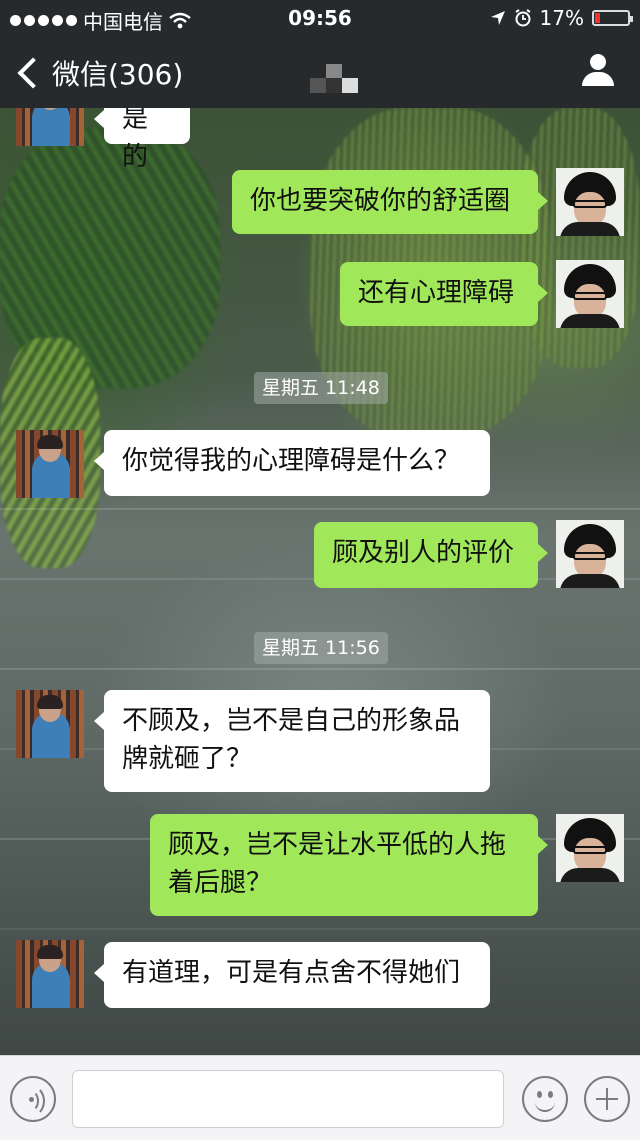  I want to click on battery-fill, so click(597, 18).